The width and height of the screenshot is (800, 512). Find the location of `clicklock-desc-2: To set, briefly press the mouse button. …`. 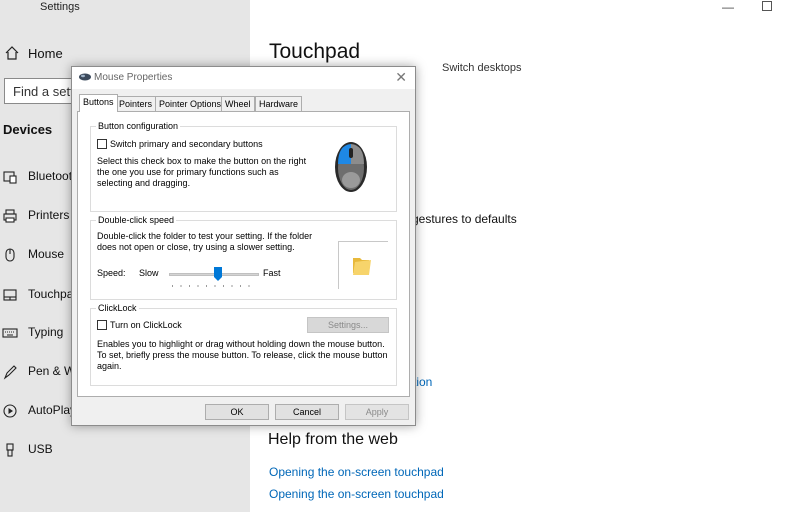

clicklock-desc-2: To set, briefly press the mouse button. … is located at coordinates (242, 355).